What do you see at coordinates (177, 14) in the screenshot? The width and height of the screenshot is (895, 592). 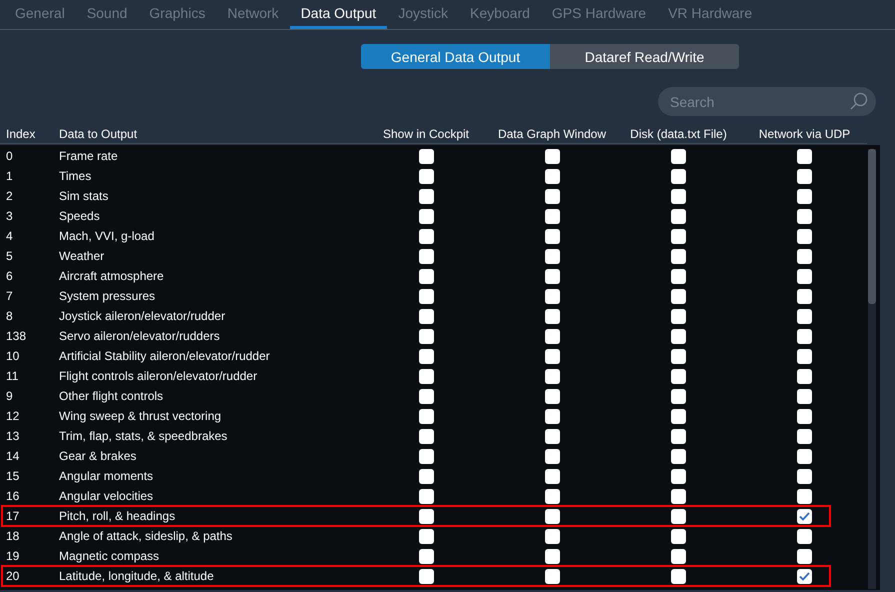 I see `settings-tab: Graphics` at bounding box center [177, 14].